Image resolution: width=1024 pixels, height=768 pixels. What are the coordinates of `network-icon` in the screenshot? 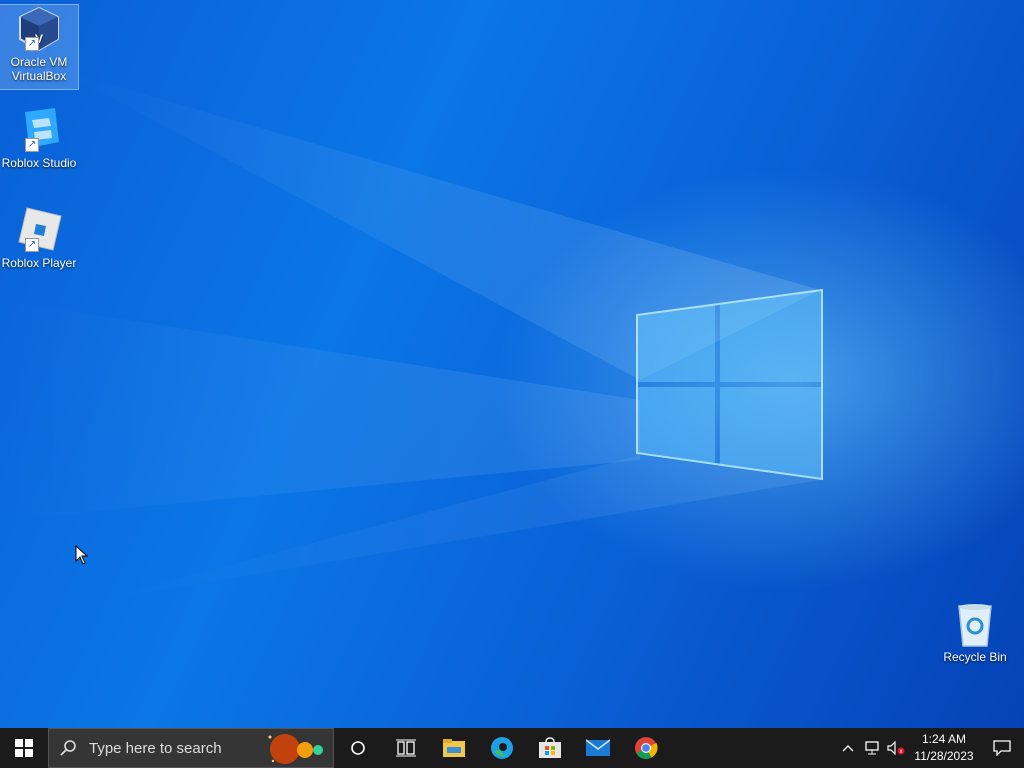 It's located at (872, 748).